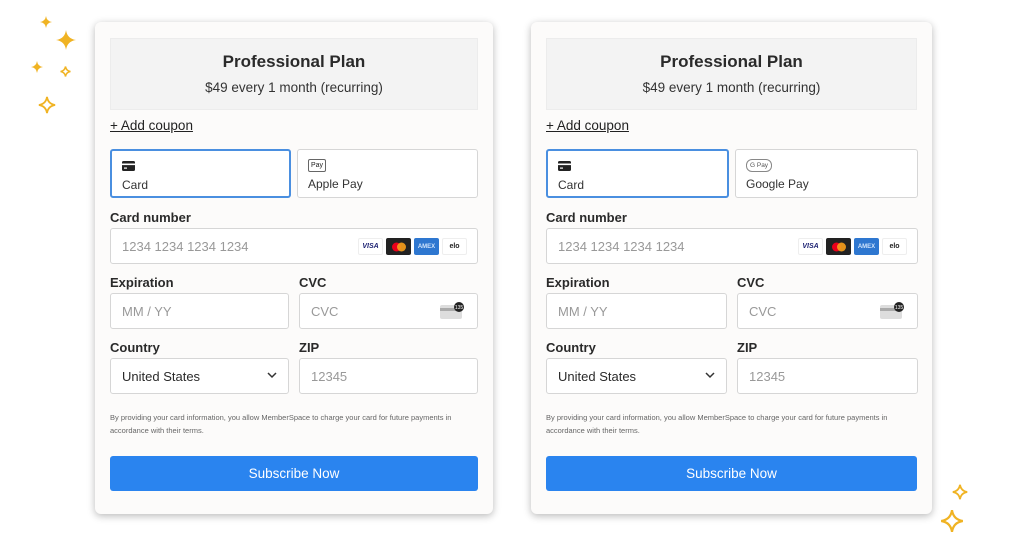  What do you see at coordinates (759, 165) in the screenshot?
I see `google-pay-icon: G Pay` at bounding box center [759, 165].